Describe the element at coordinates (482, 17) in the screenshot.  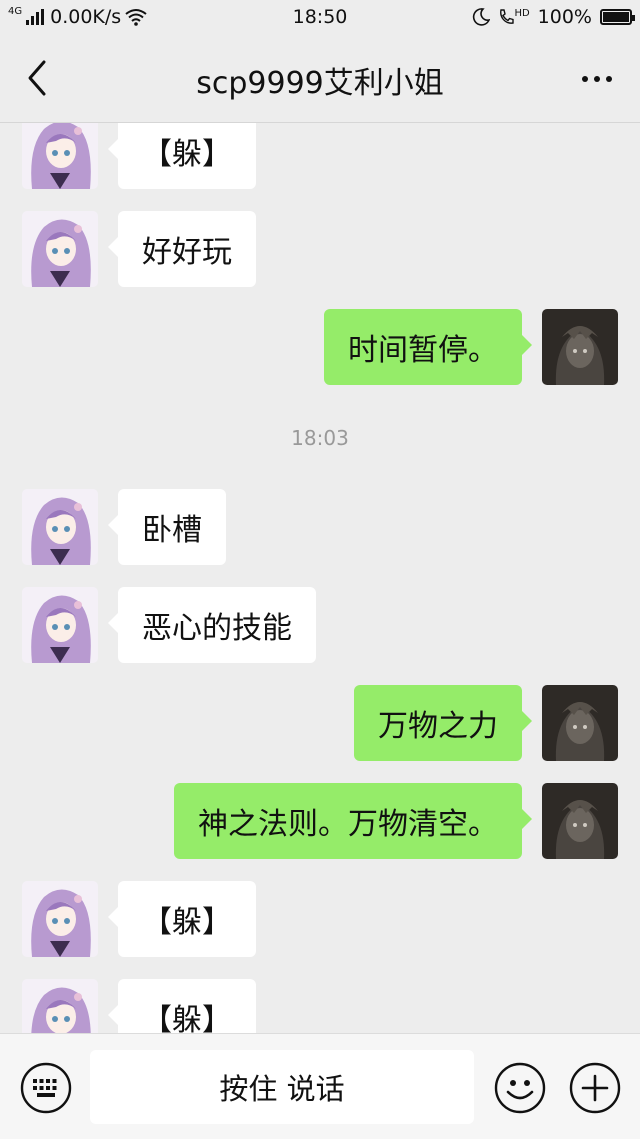
I see `moon-icon` at that location.